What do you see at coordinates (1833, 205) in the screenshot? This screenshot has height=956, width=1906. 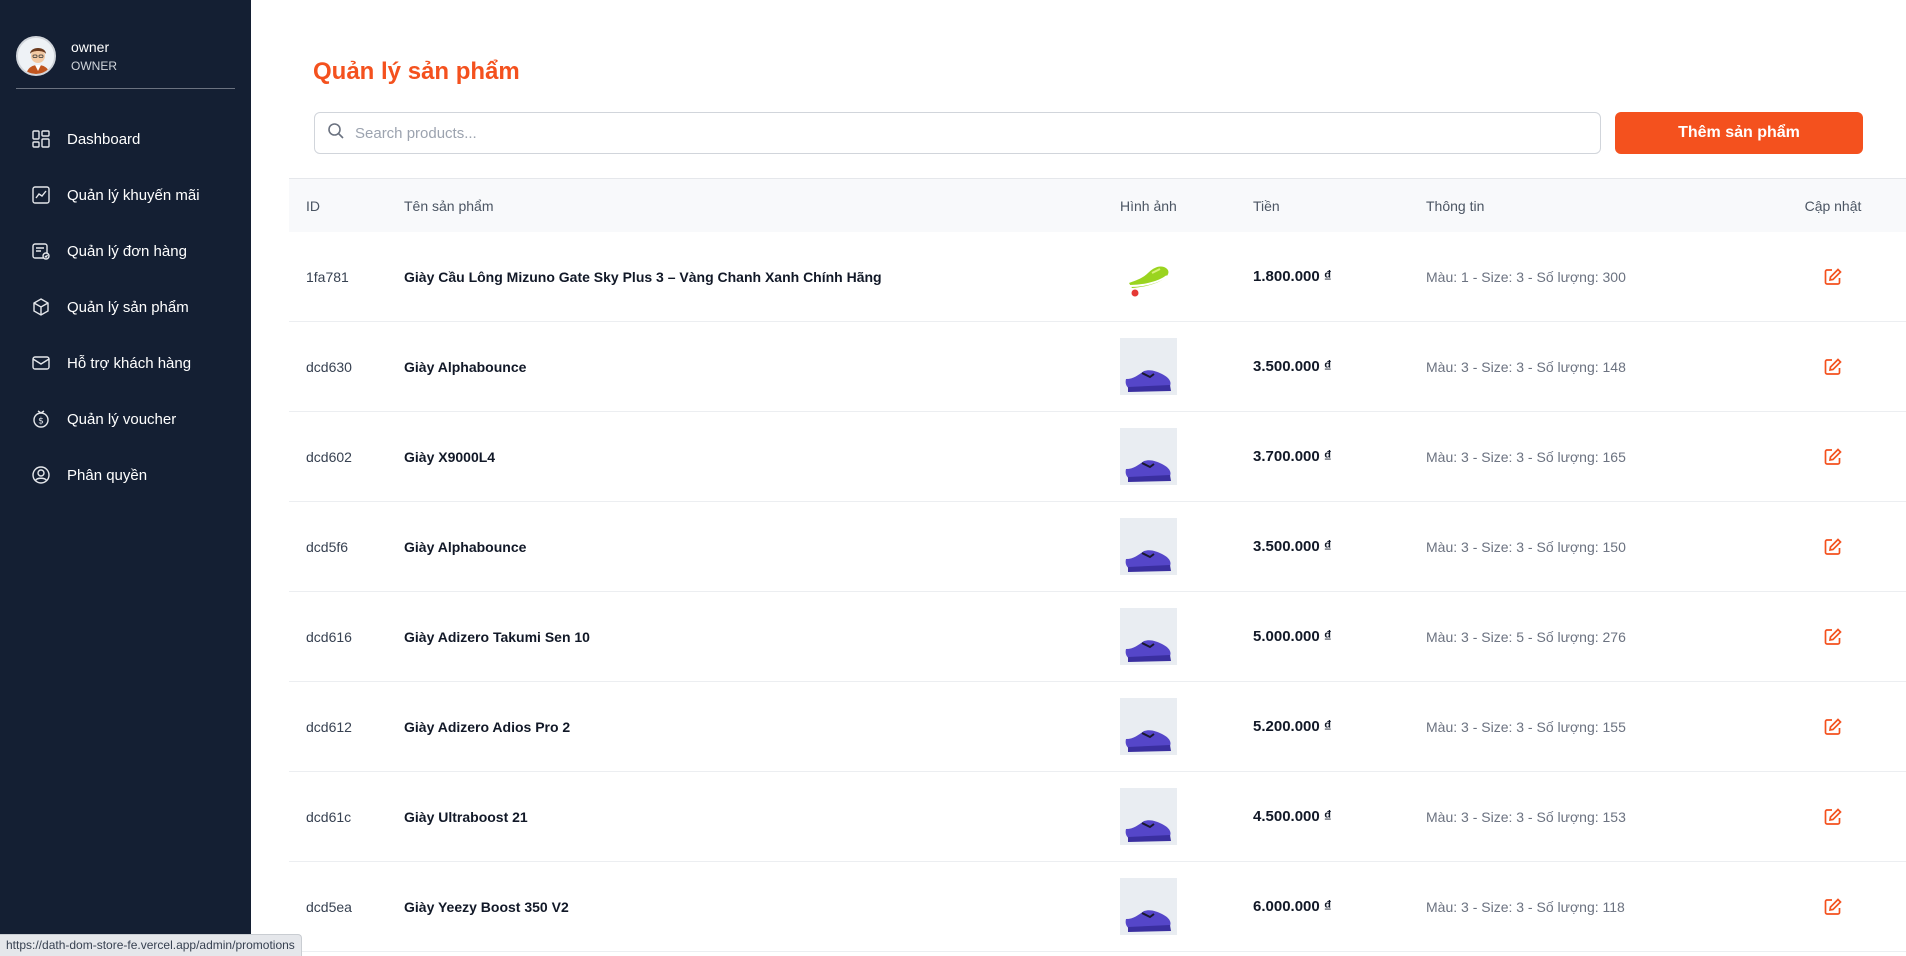 I see `header-update: Cập nhật` at bounding box center [1833, 205].